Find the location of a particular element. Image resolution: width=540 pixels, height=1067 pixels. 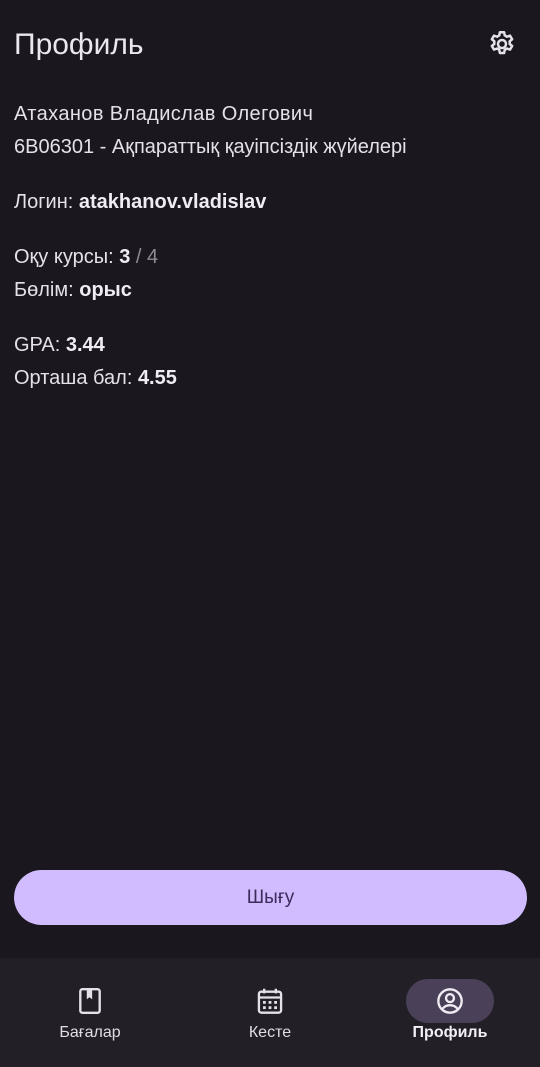

nav-item-grades: Бағалар is located at coordinates (90, 1012).